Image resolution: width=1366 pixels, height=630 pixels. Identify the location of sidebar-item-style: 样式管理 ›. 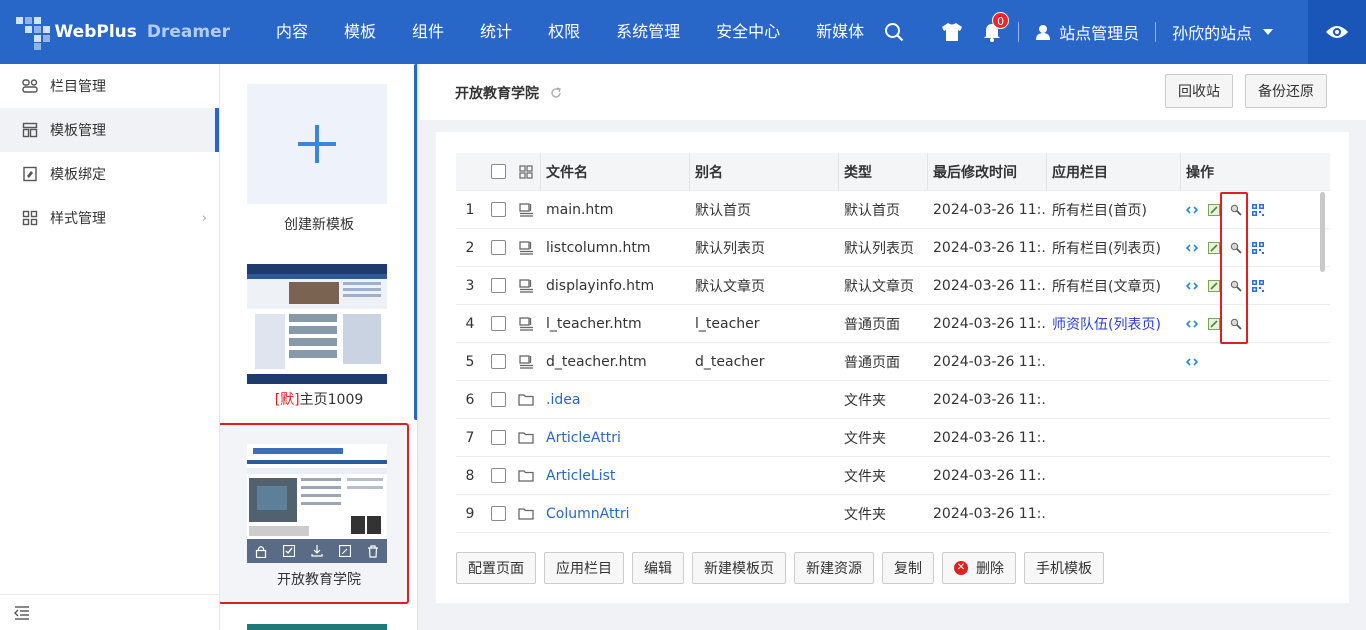
(109, 218).